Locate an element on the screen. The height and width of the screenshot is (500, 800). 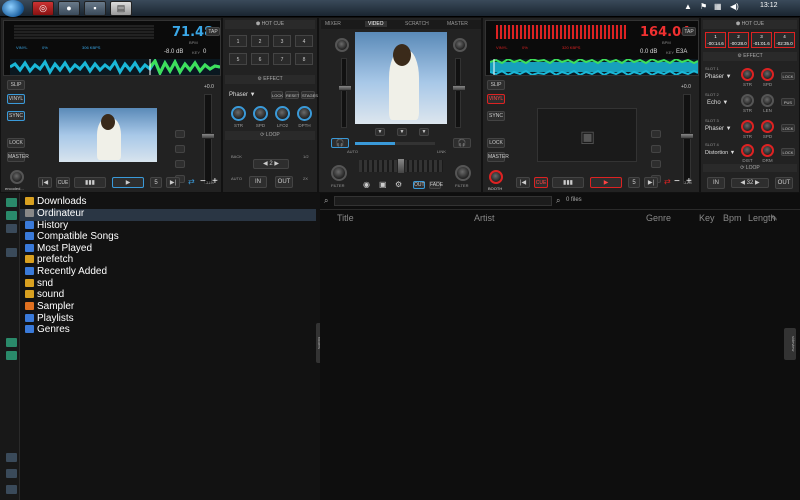
deck-left-pitch-fader is located at coordinates (208, 139).